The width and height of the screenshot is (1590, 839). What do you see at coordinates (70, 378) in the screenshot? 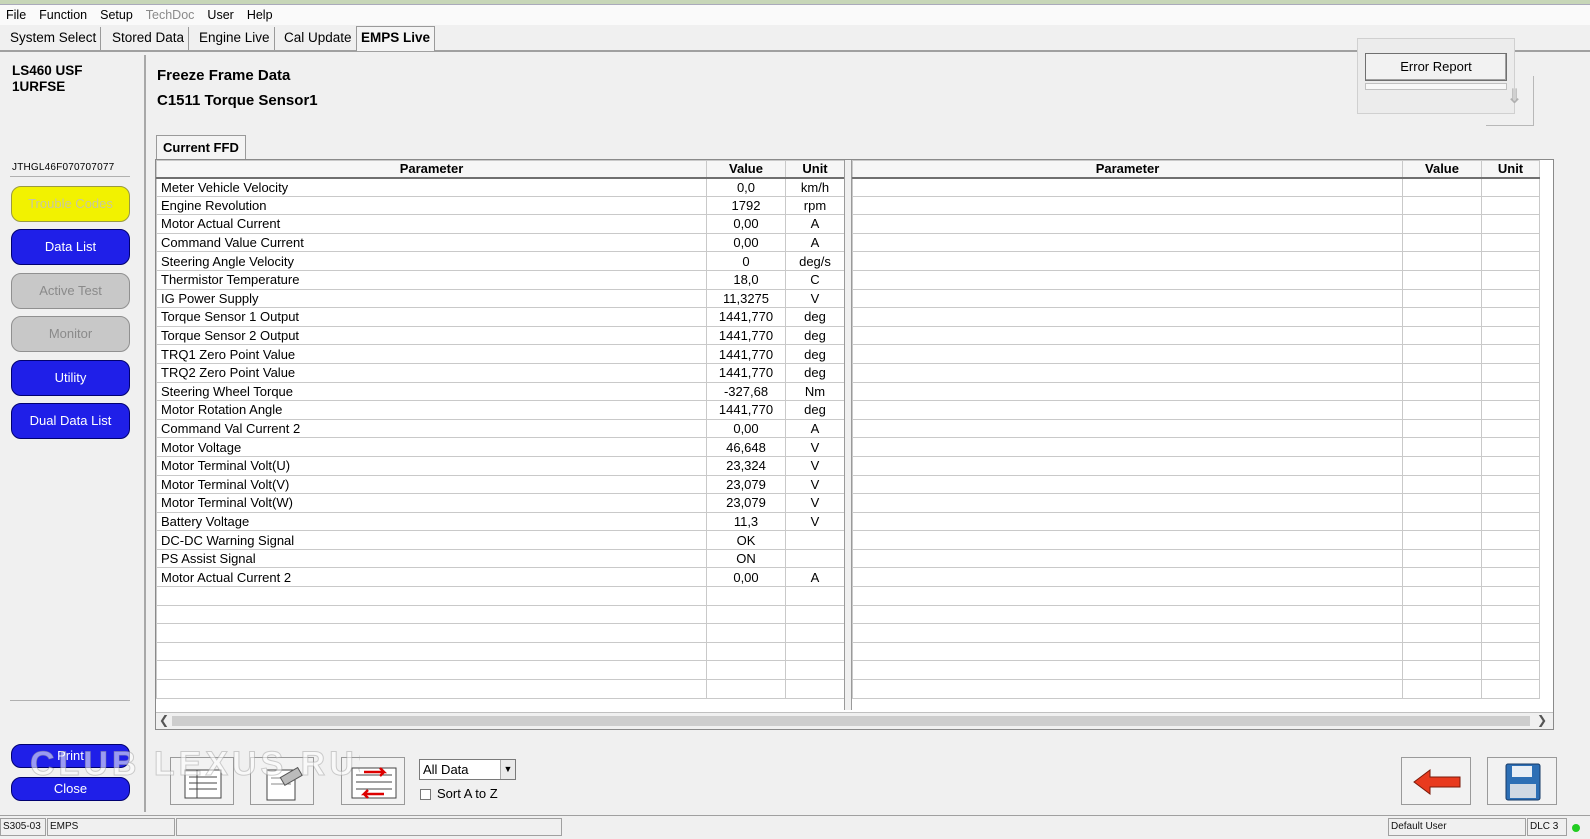
I see `utility-button: Utility` at bounding box center [70, 378].